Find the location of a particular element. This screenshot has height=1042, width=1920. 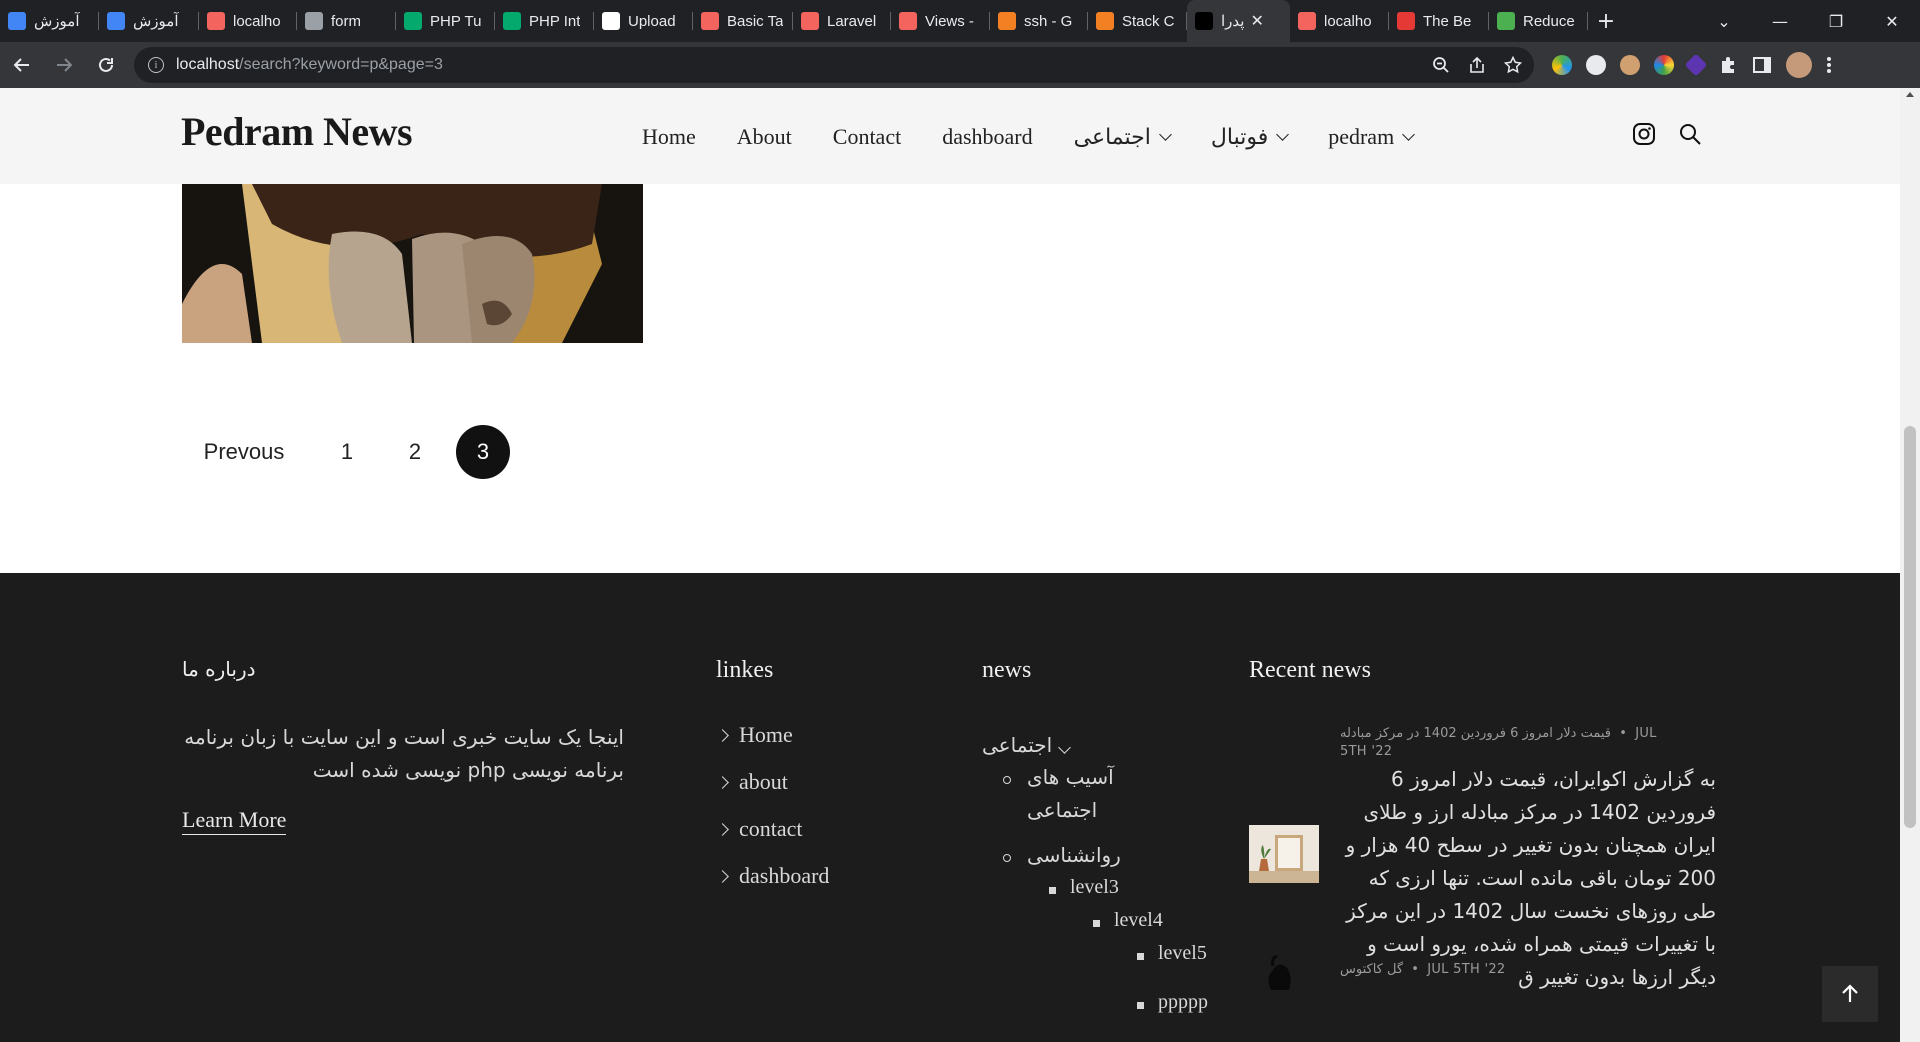

news-level5: level5 is located at coordinates (1182, 953).